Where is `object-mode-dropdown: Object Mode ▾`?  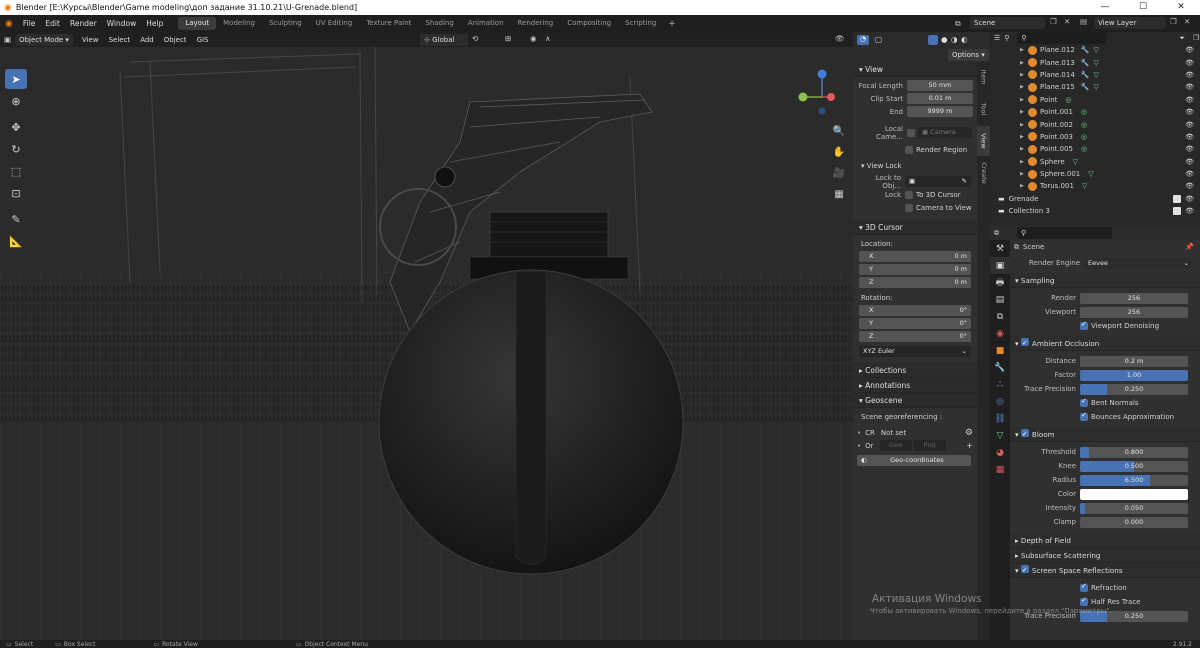 object-mode-dropdown: Object Mode ▾ is located at coordinates (44, 39).